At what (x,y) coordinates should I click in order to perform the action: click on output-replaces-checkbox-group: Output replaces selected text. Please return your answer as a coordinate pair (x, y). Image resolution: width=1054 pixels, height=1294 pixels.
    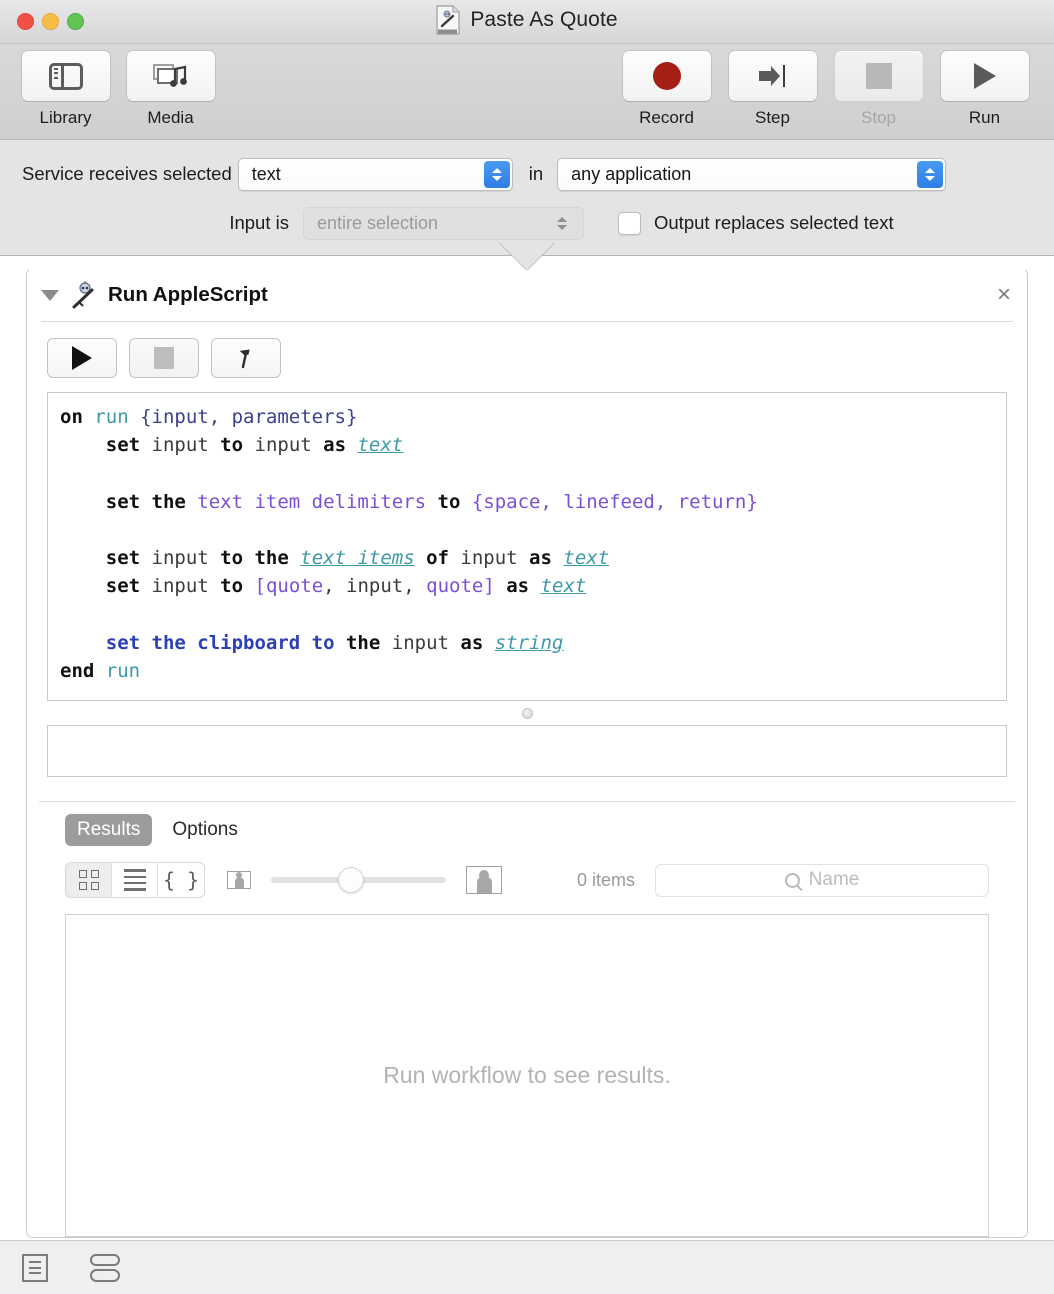
    Looking at the image, I should click on (756, 223).